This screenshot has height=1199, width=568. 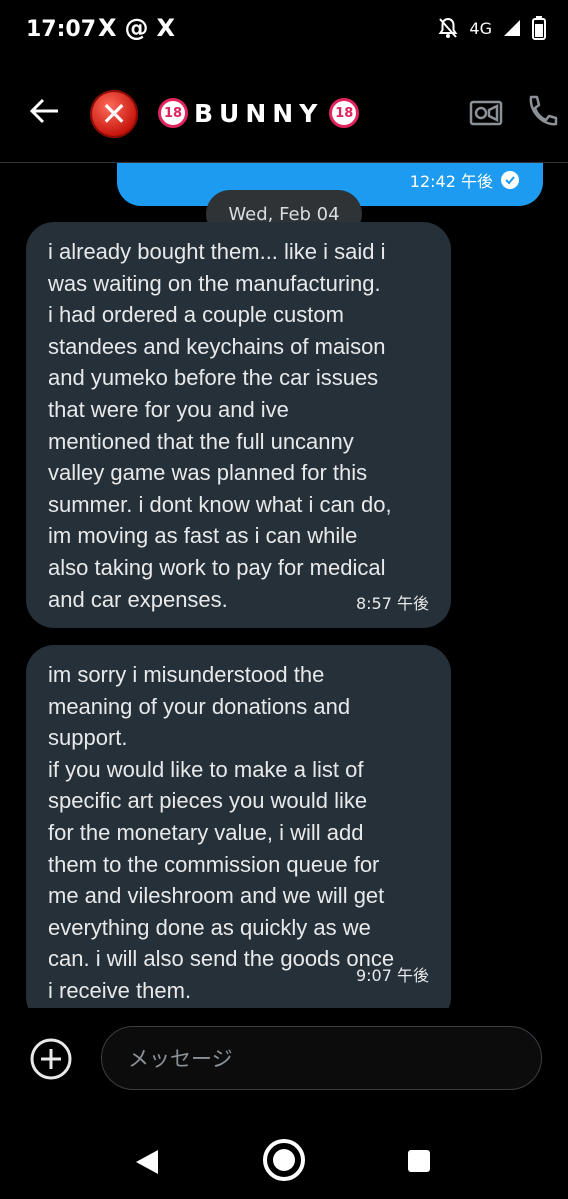 What do you see at coordinates (147, 1162) in the screenshot?
I see `nav-back-icon` at bounding box center [147, 1162].